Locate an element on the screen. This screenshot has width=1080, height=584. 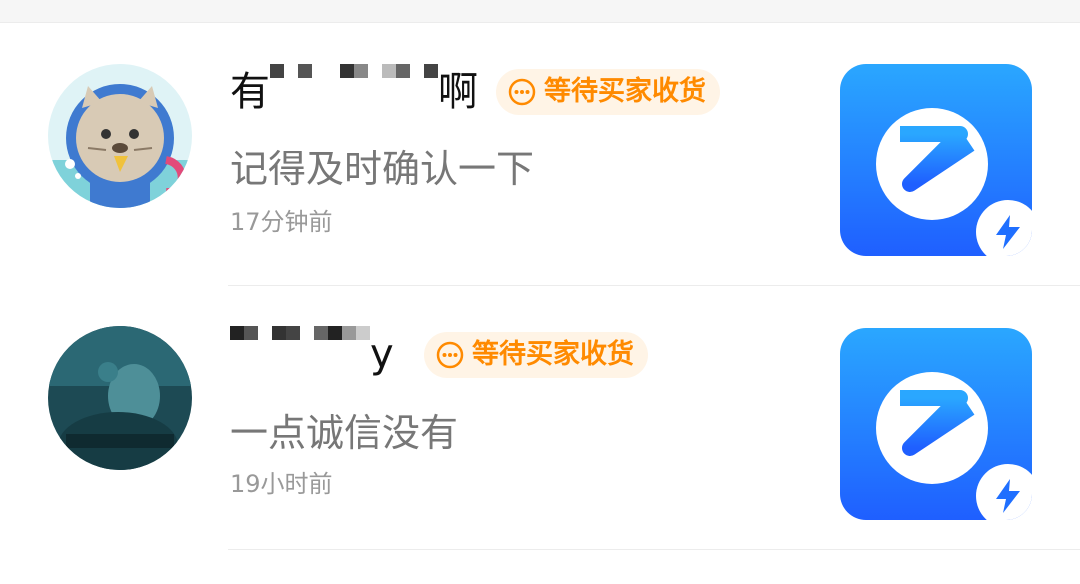
timestamp: 17分钟前 is located at coordinates (281, 222).